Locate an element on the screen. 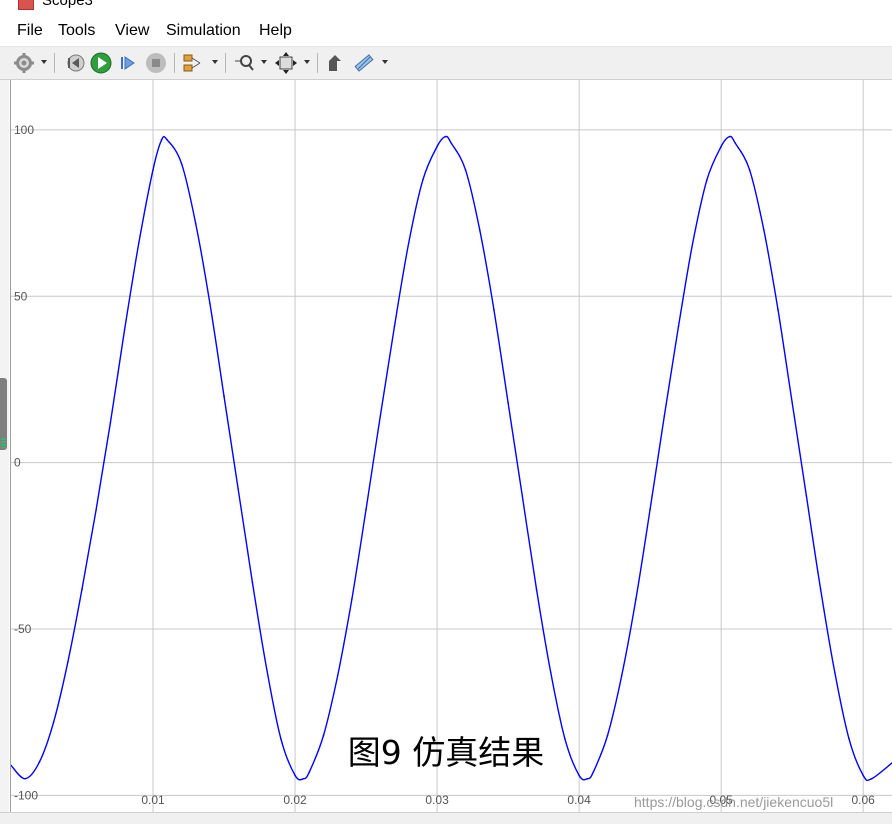  x-tick-label: 0.03 is located at coordinates (437, 800).